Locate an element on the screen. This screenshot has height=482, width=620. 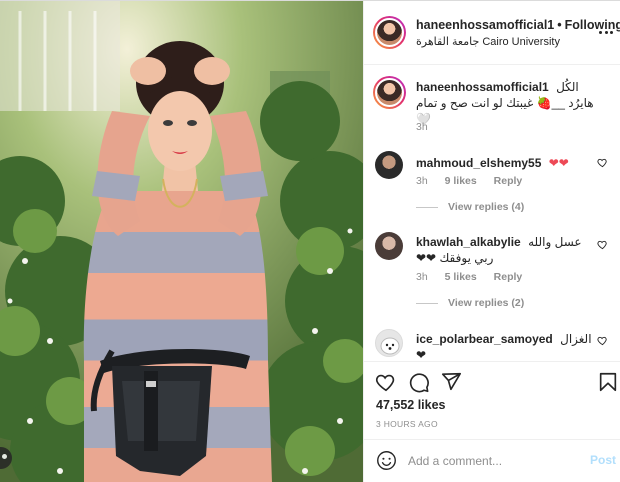
comment-icon is located at coordinates (419, 382).